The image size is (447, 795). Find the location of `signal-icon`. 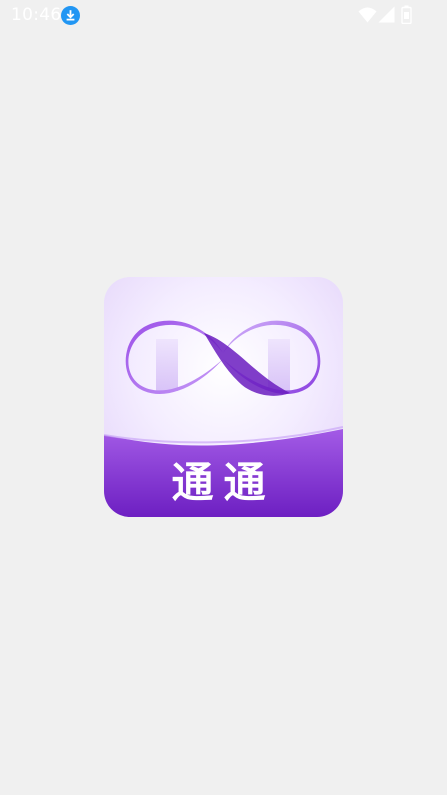

signal-icon is located at coordinates (386, 14).